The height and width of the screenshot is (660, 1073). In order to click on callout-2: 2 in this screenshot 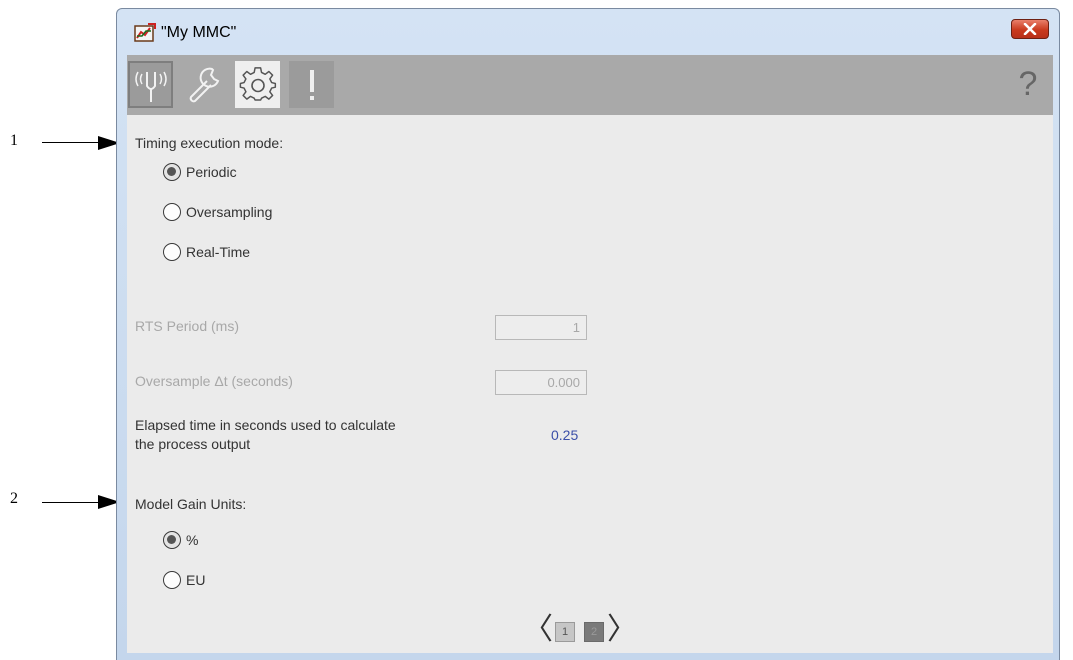, I will do `click(14, 498)`.